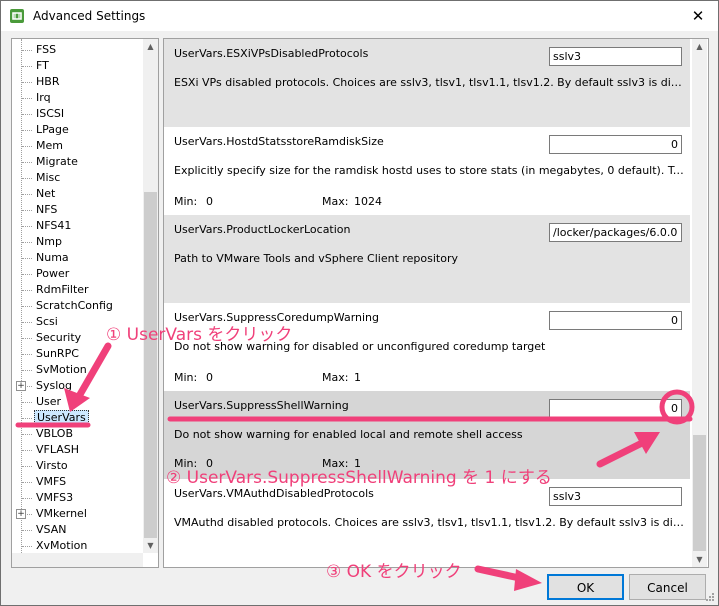 This screenshot has width=719, height=606. I want to click on tree-item-label: Net, so click(46, 193).